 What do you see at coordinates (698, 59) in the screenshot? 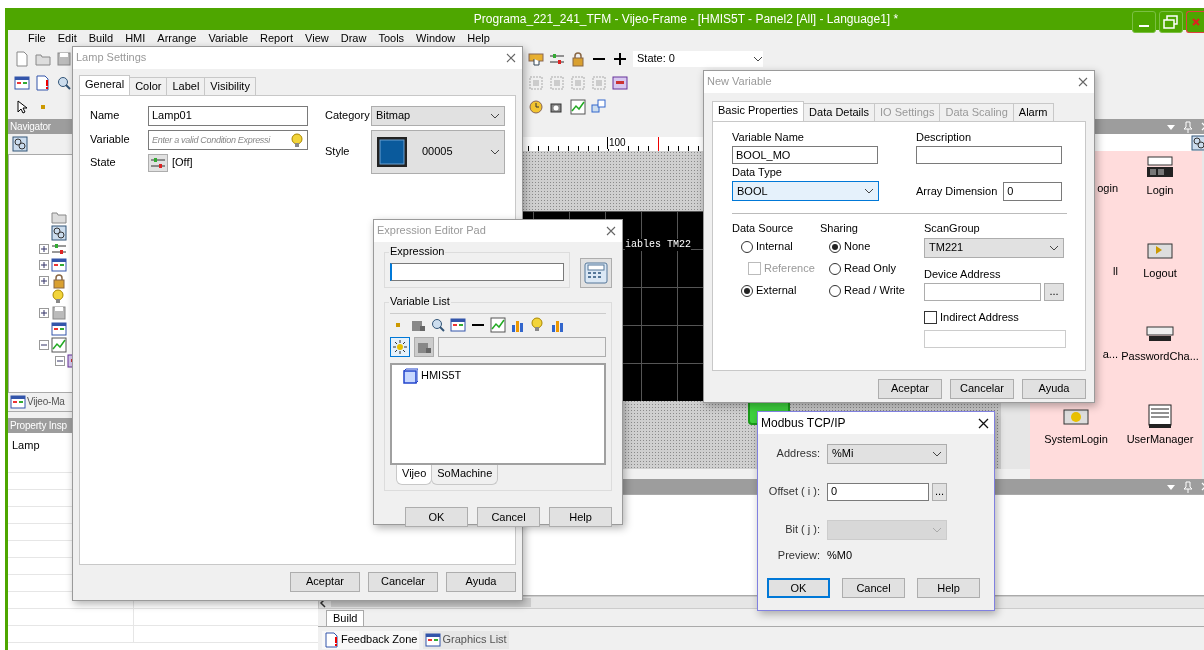
I see `state-dropdown: State: 0` at bounding box center [698, 59].